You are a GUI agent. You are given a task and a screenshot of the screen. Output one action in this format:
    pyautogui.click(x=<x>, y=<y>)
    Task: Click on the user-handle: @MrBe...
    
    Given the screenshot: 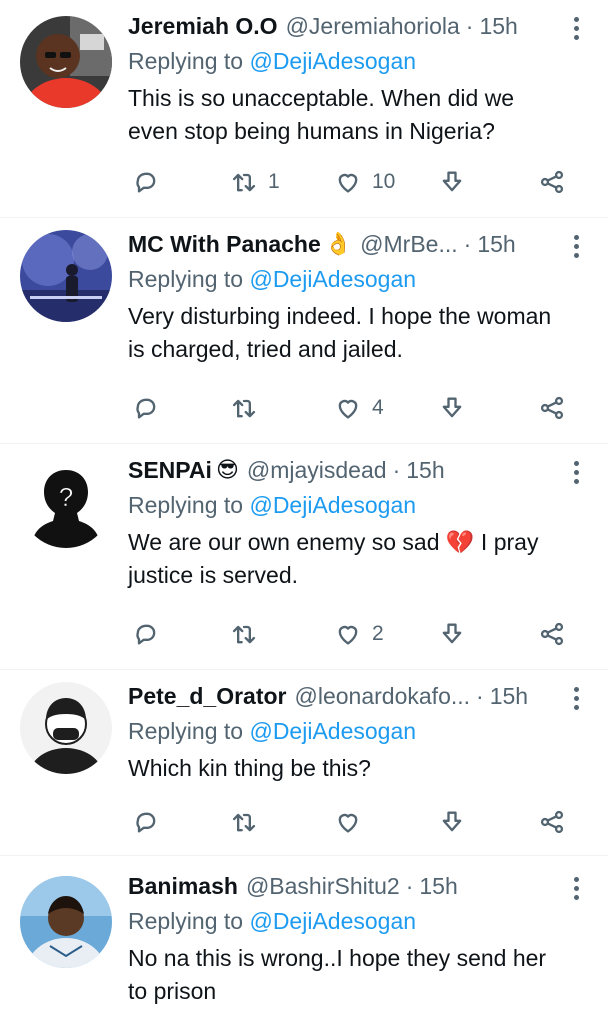 What is the action you would take?
    pyautogui.click(x=408, y=244)
    